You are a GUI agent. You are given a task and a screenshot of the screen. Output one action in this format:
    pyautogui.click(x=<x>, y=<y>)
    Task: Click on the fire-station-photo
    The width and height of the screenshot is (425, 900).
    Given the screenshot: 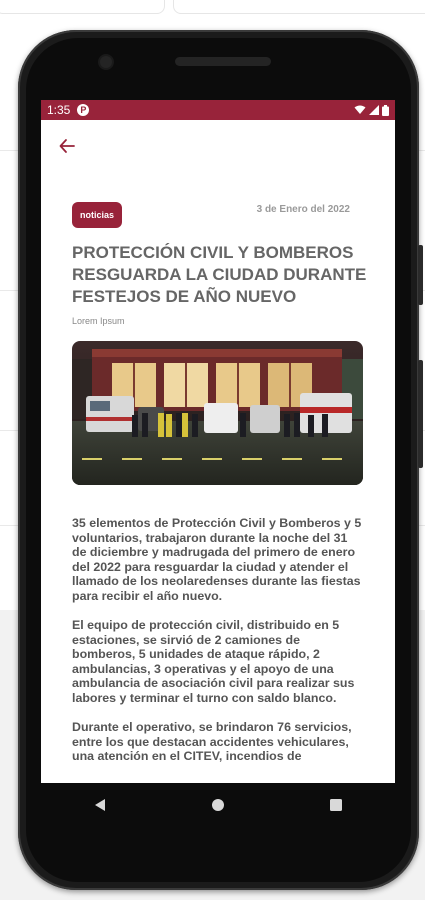 What is the action you would take?
    pyautogui.click(x=217, y=413)
    